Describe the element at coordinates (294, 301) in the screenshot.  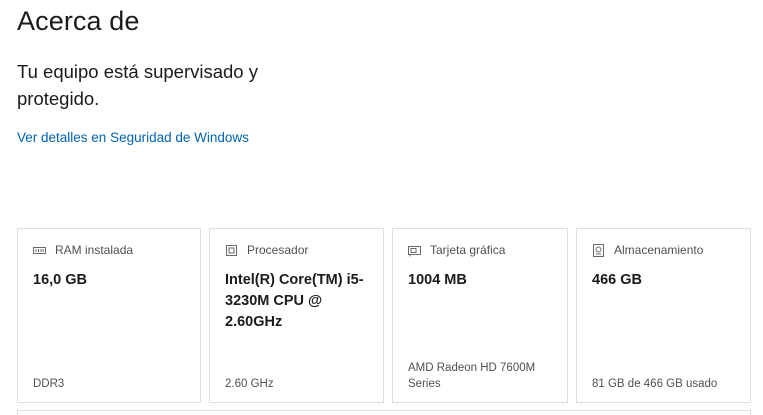
I see `spec-card-value: Intel(R) Core(TM) i5-3230M CPU @ 2.60GHz` at that location.